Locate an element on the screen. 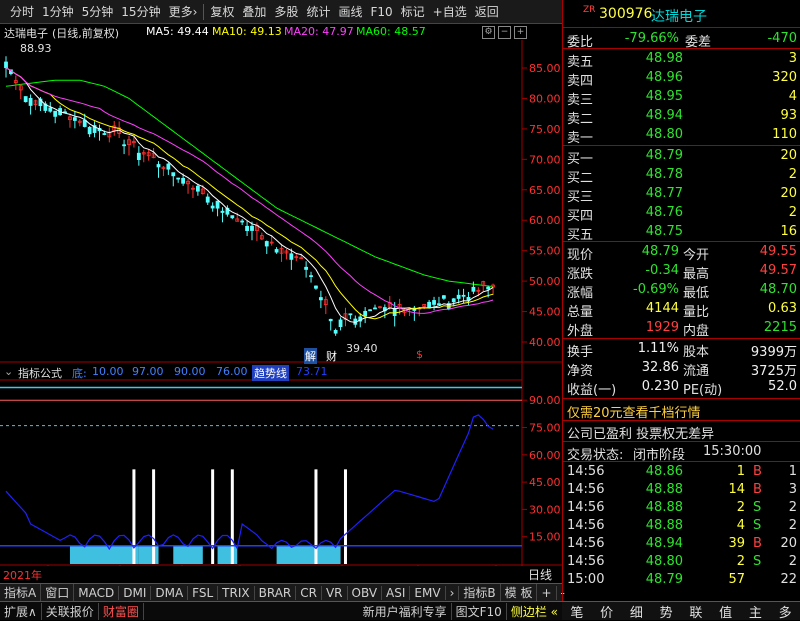 The image size is (800, 621). tab-brar: BRAR is located at coordinates (276, 592).